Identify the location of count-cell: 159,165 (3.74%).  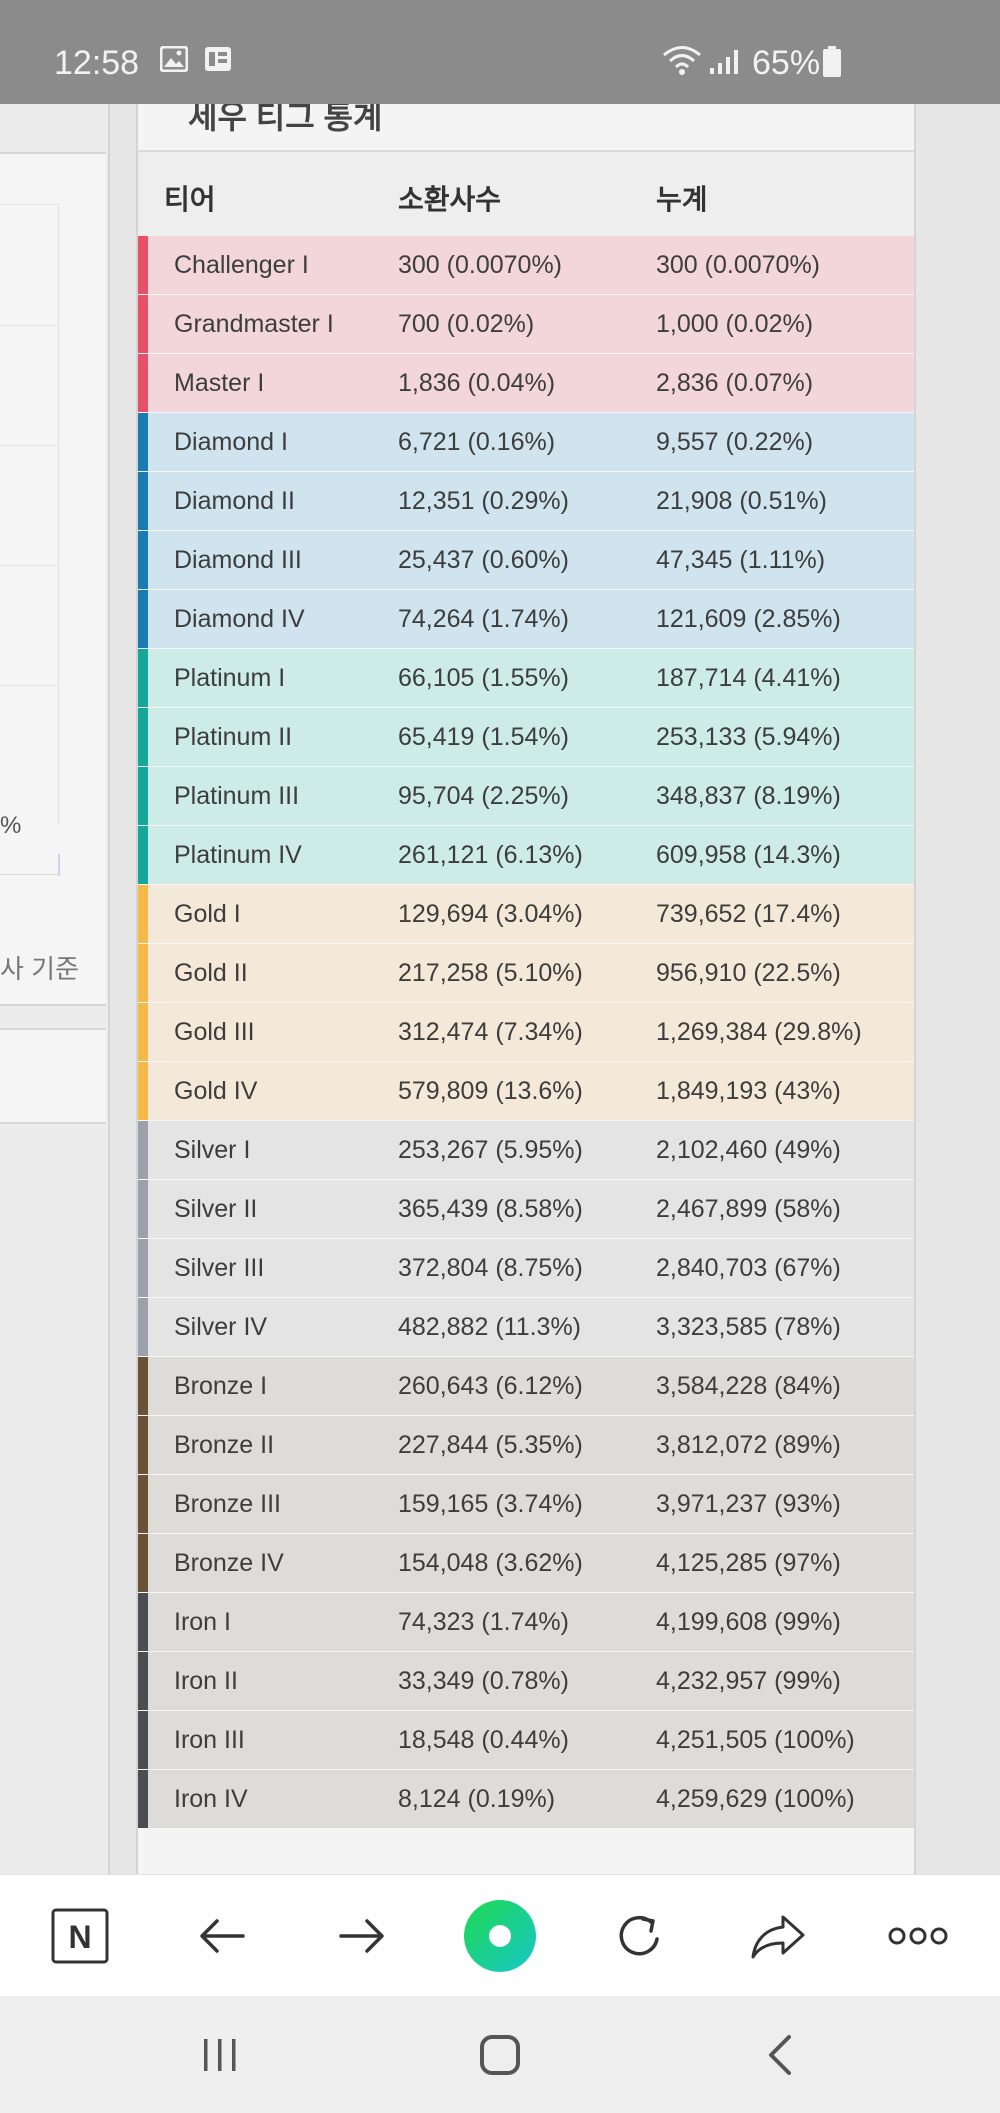
(490, 1504).